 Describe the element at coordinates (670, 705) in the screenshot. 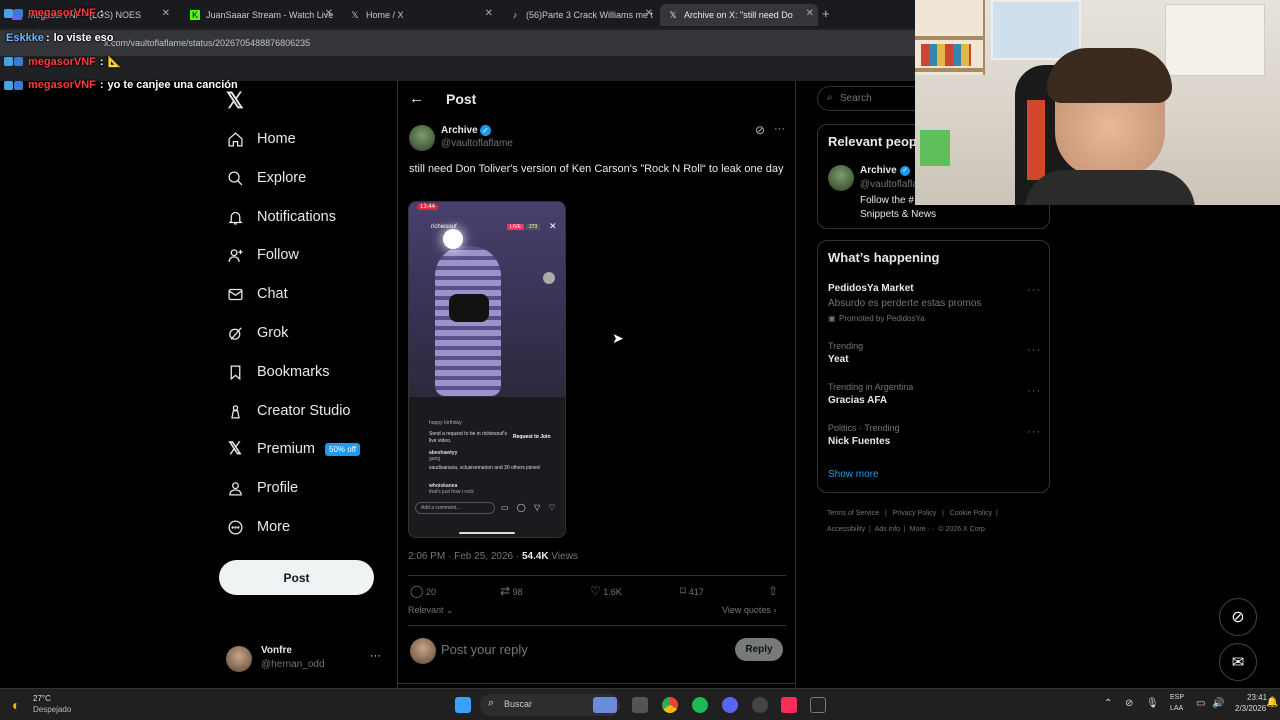

I see `chrome-icon` at that location.